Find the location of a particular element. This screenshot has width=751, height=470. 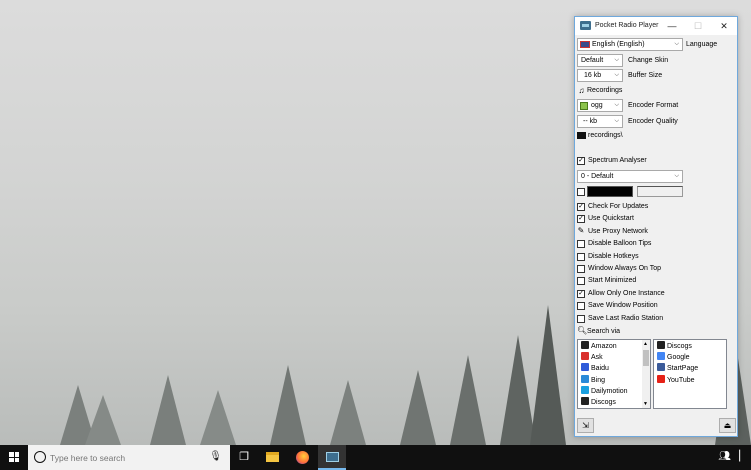

title-bar: Pocket Radio Player — ☐ ✕ is located at coordinates (656, 26).